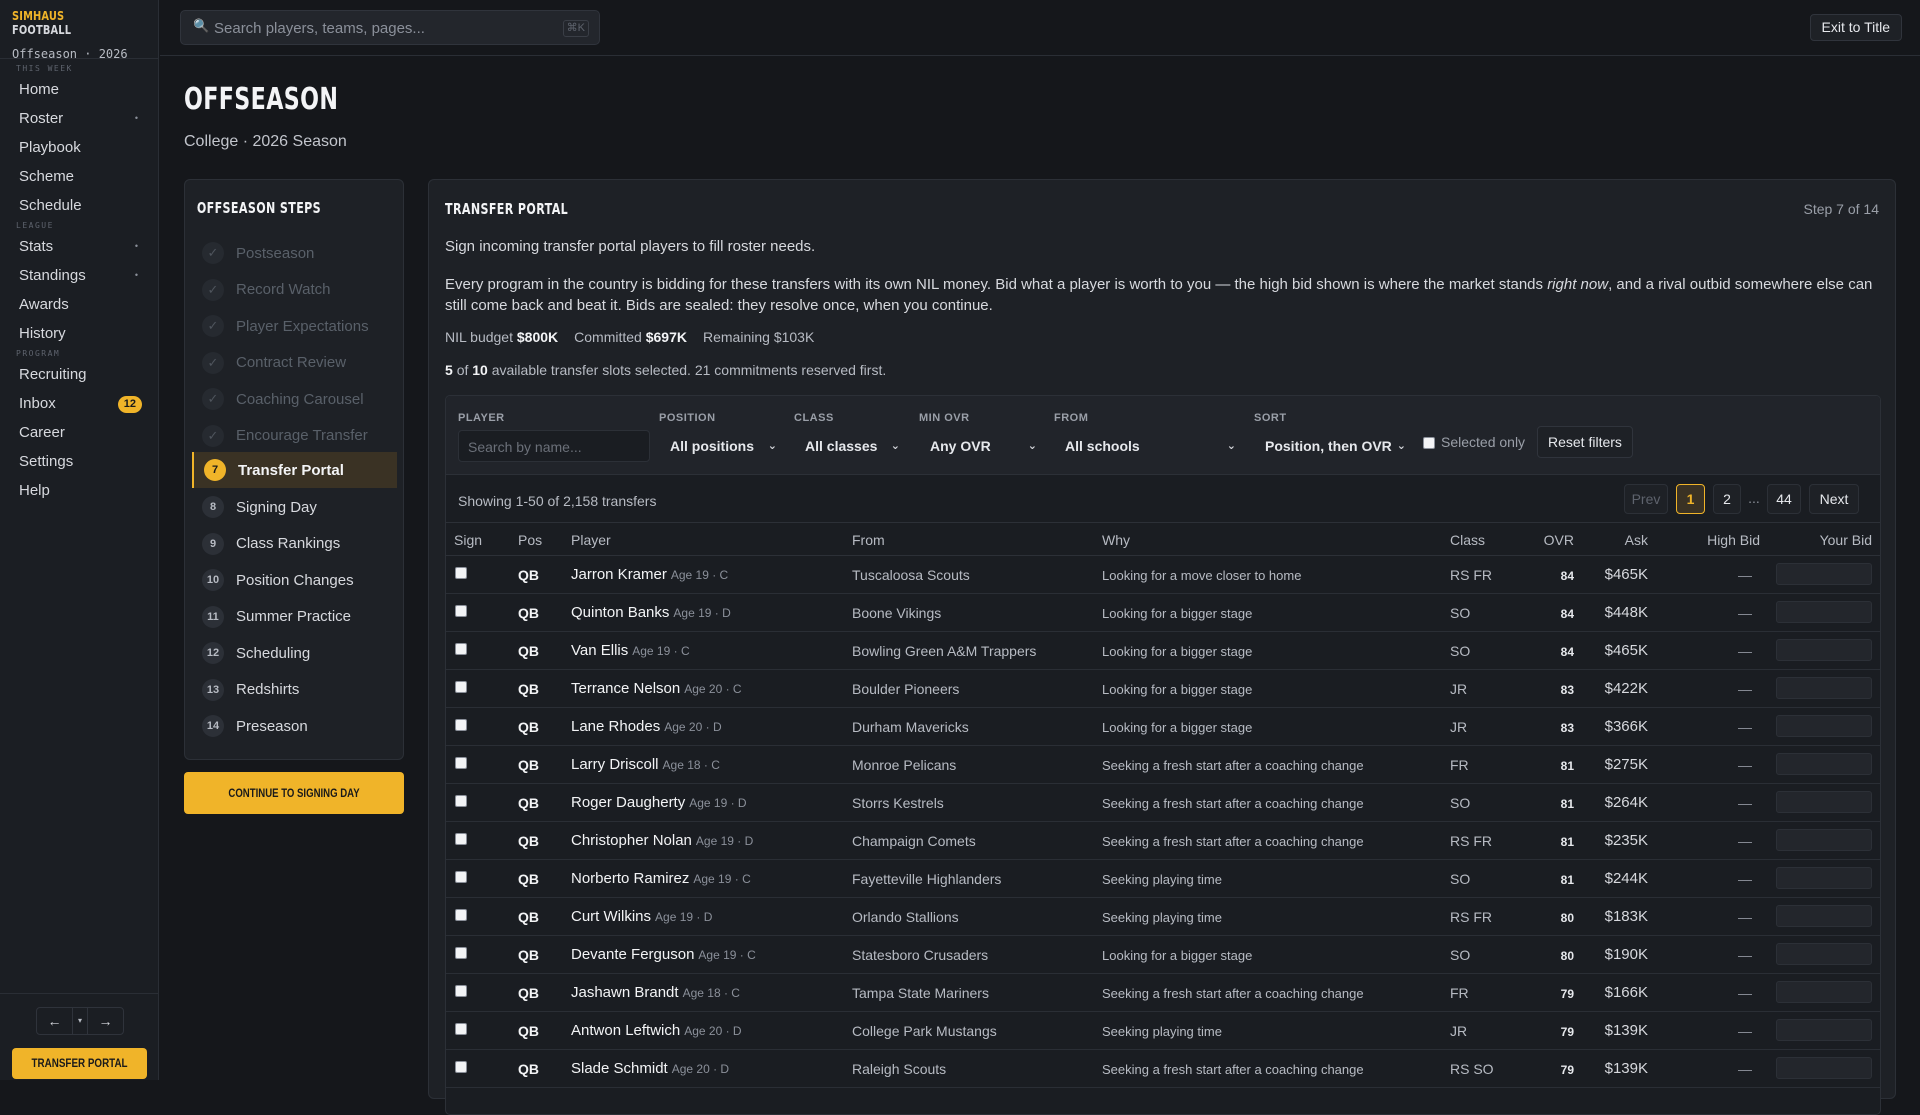  I want to click on back-arrow-icon: ←, so click(54, 1021).